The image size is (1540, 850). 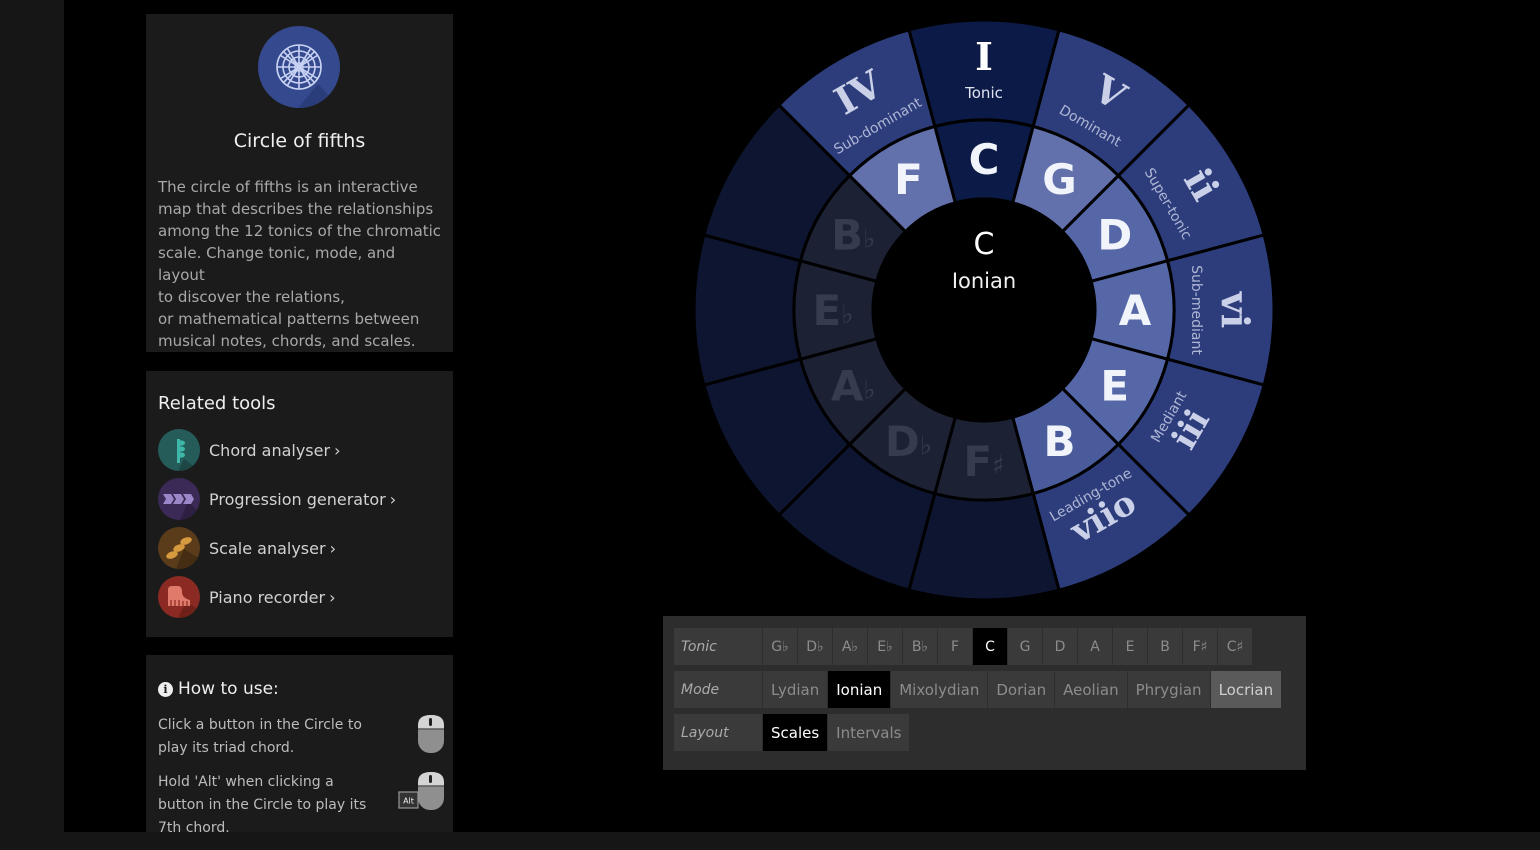 What do you see at coordinates (179, 499) in the screenshot?
I see `progression-generator-icon` at bounding box center [179, 499].